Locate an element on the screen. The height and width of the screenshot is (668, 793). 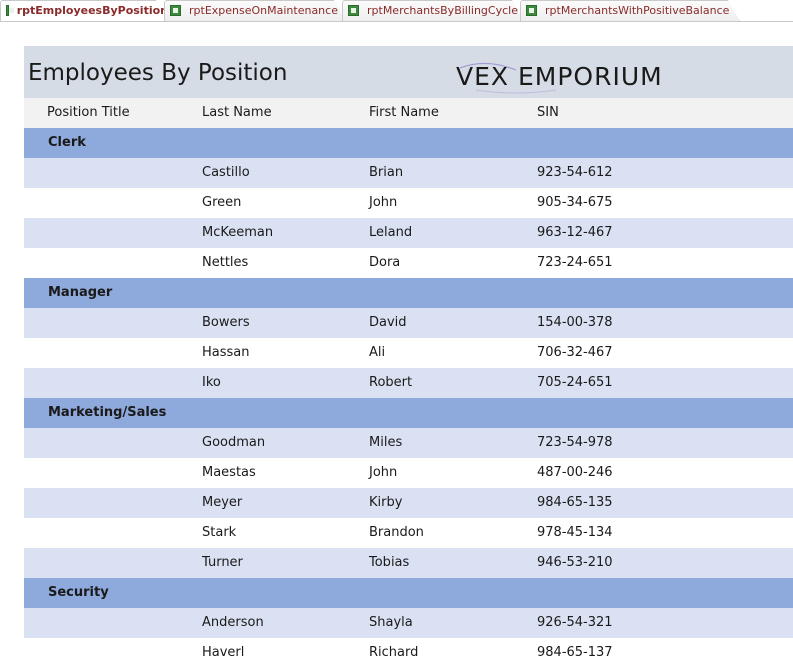
first-name-cell: Brian is located at coordinates (386, 172).